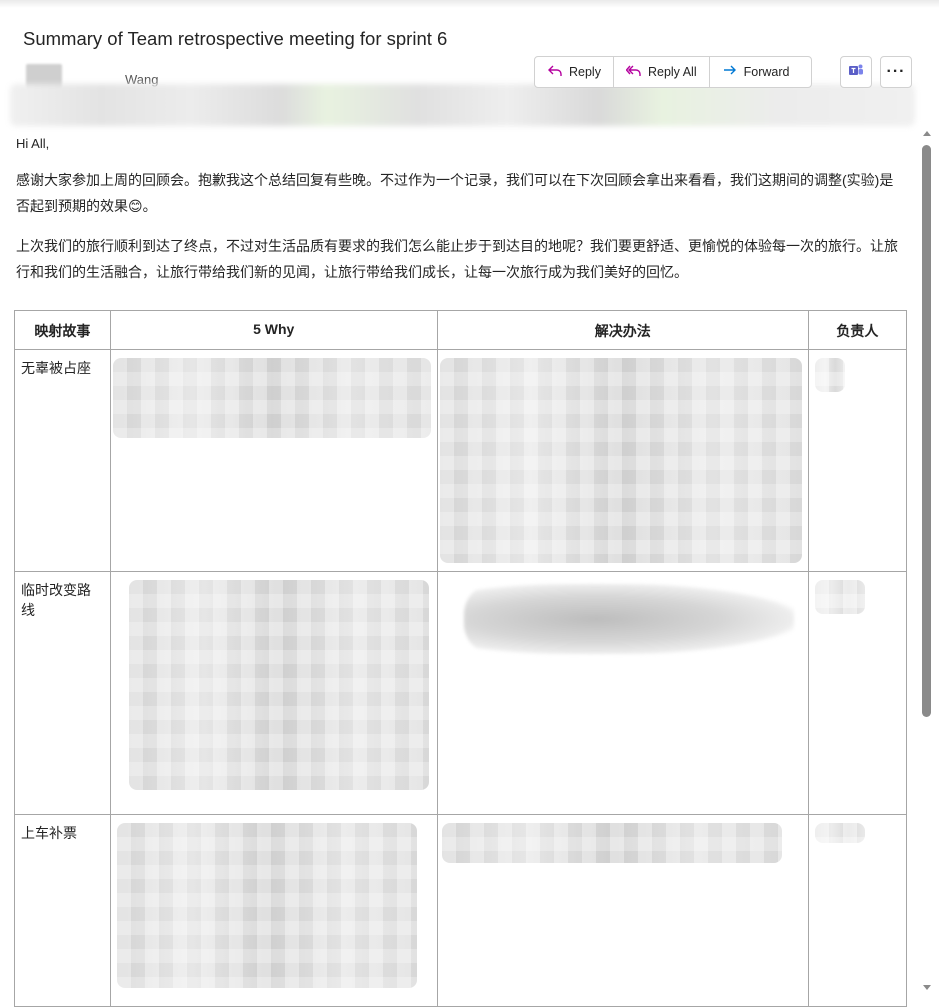  What do you see at coordinates (926, 431) in the screenshot?
I see `scrollbar-thumb` at bounding box center [926, 431].